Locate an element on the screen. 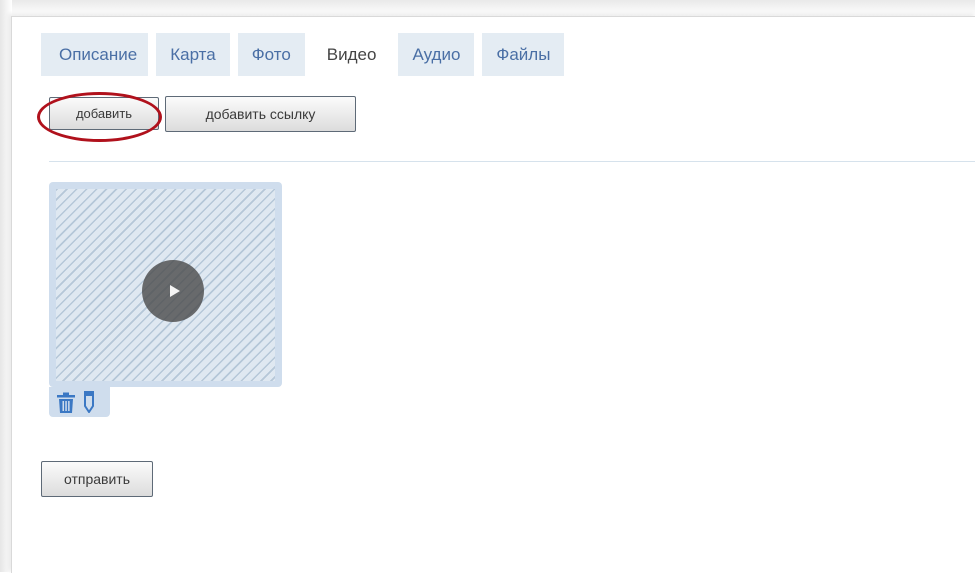  play-icon is located at coordinates (173, 291).